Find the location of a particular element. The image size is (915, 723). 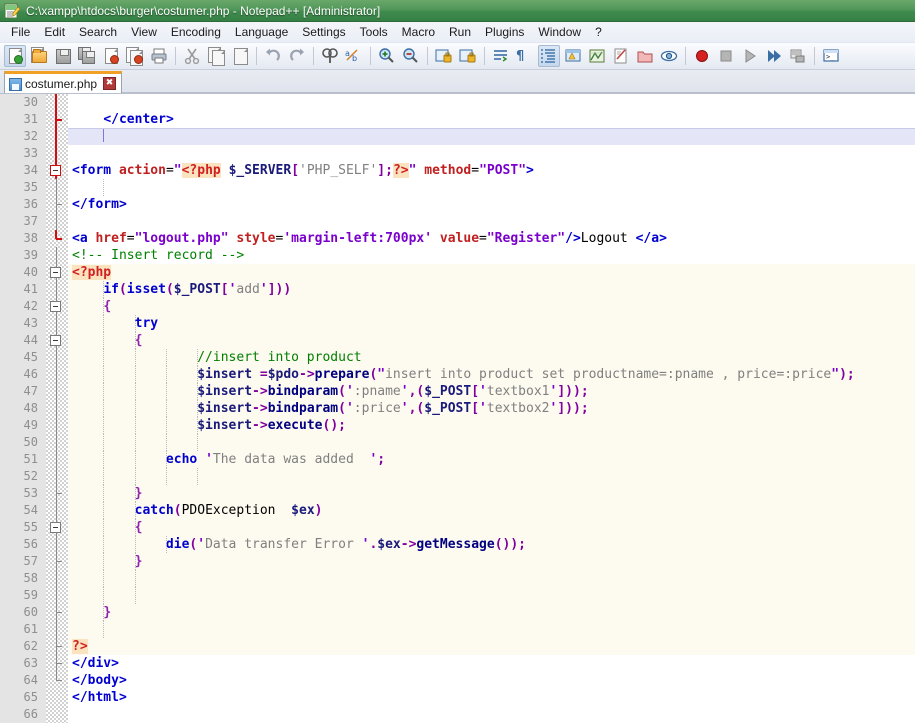

start-record-macro-icon is located at coordinates (702, 56).